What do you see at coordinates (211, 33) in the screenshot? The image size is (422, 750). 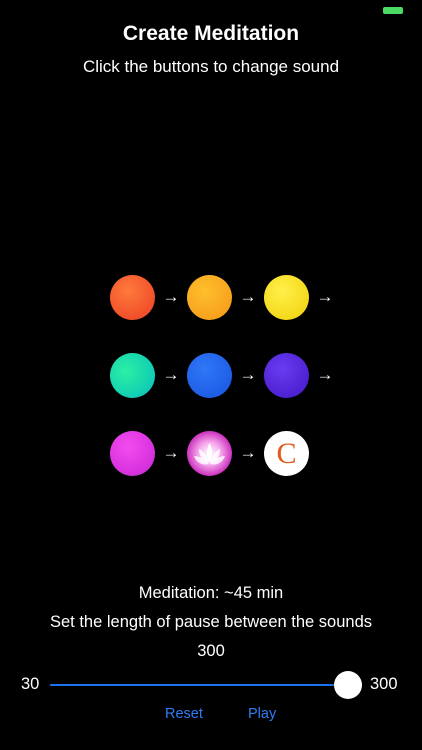 I see `page-title: Create Meditation` at bounding box center [211, 33].